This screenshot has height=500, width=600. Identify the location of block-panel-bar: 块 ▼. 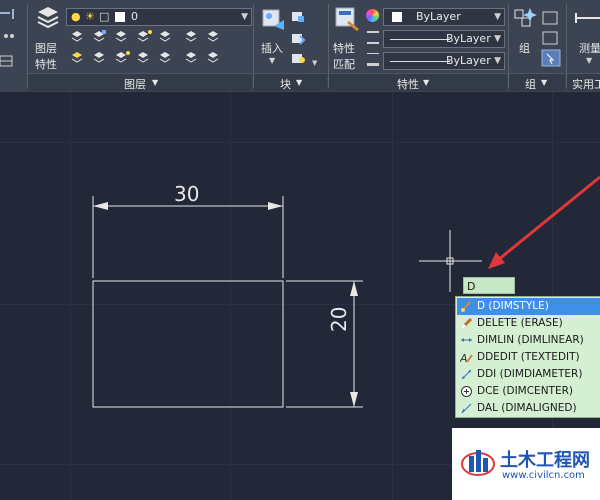
(290, 82).